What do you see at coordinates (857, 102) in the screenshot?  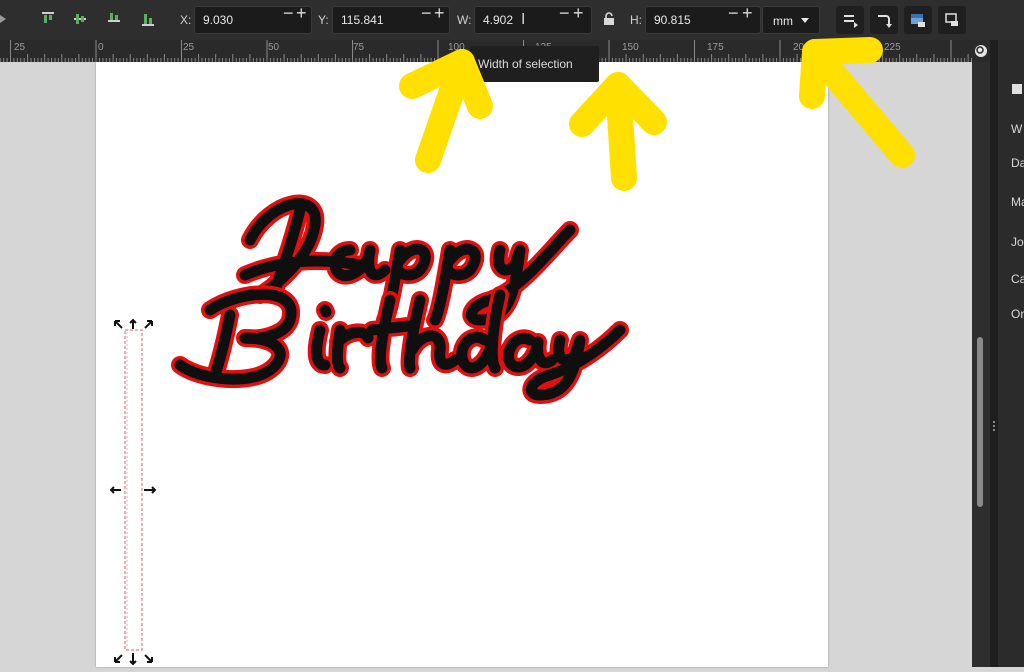 I see `arrow-unit-icon` at bounding box center [857, 102].